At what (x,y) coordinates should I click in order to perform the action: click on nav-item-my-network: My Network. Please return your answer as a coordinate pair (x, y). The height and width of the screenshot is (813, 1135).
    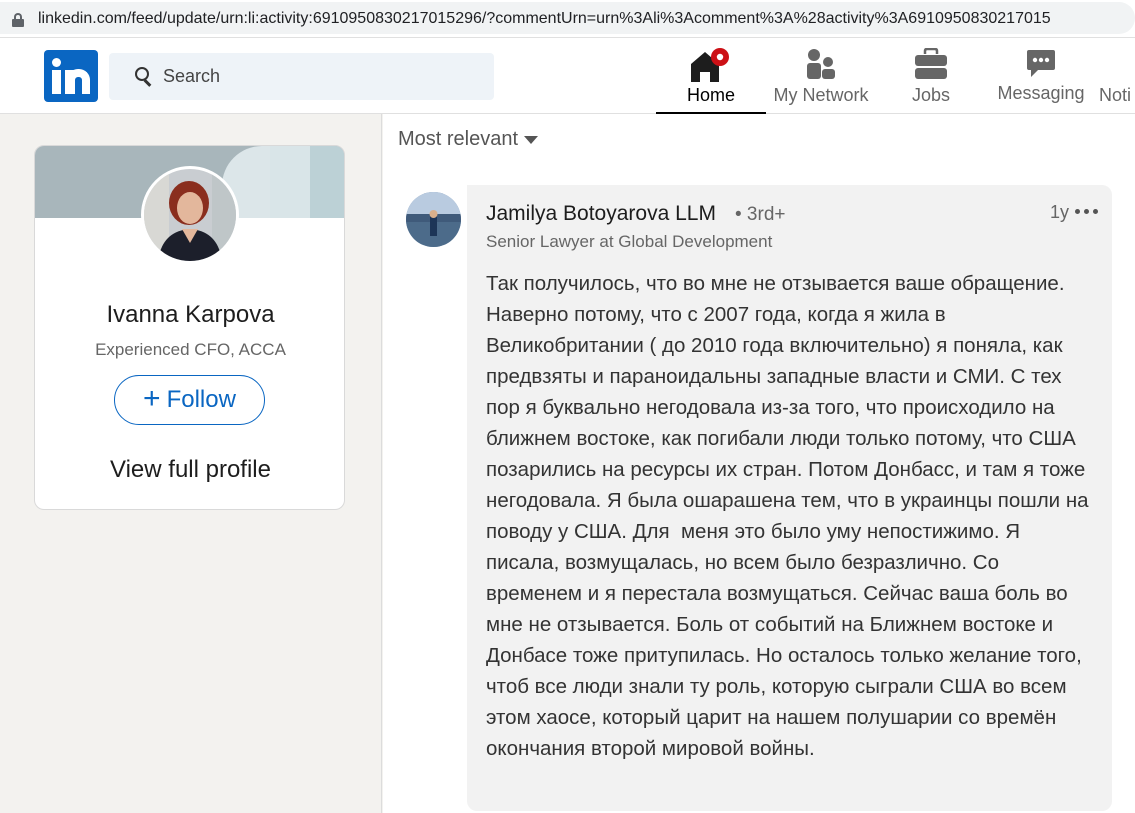
    Looking at the image, I should click on (821, 76).